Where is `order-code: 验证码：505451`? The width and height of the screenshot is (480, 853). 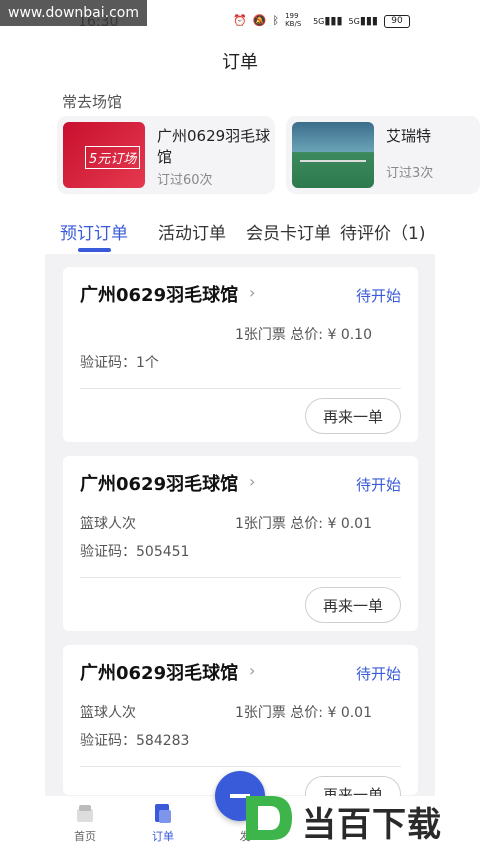 order-code: 验证码：505451 is located at coordinates (135, 552).